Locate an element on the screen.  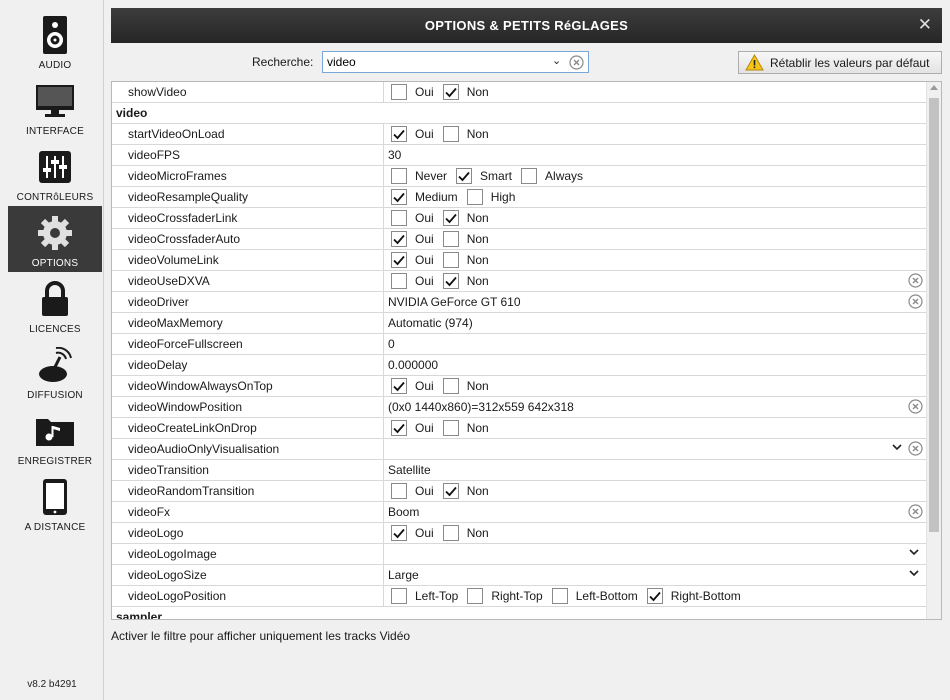
option-value-cell: (0x0 1440x860)=312x559 642x318 is located at coordinates (654, 407).